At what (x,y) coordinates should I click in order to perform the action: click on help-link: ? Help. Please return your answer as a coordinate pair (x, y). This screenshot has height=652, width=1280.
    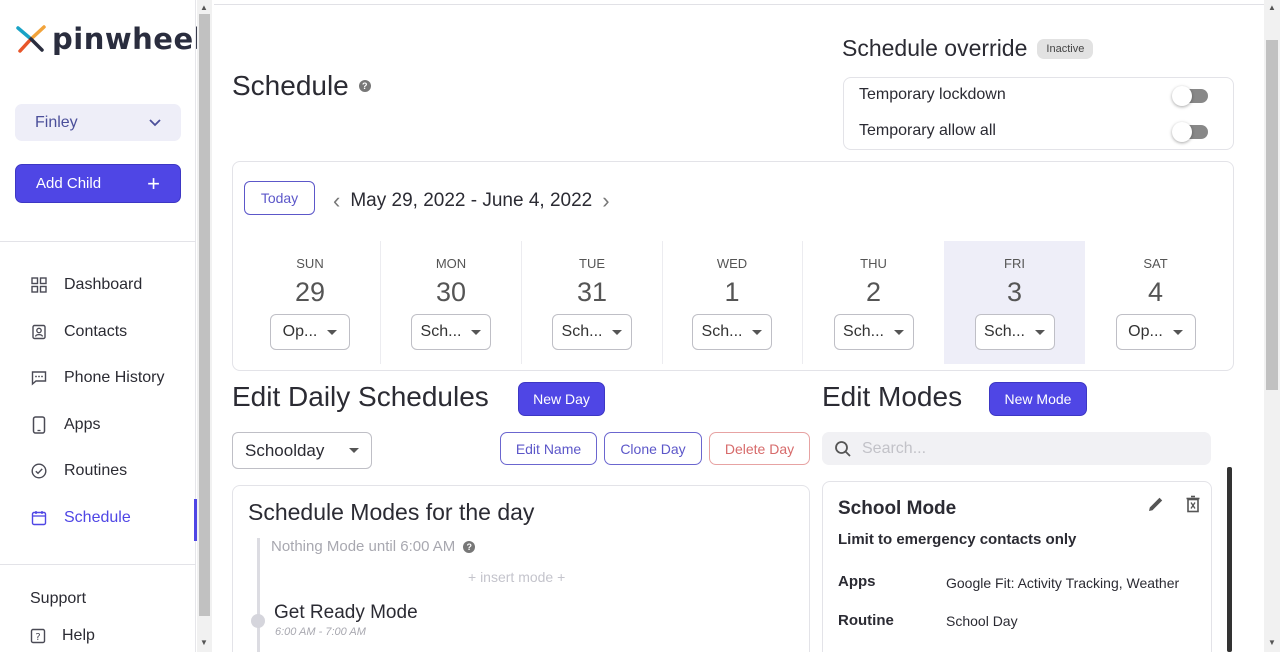
    Looking at the image, I should click on (62, 636).